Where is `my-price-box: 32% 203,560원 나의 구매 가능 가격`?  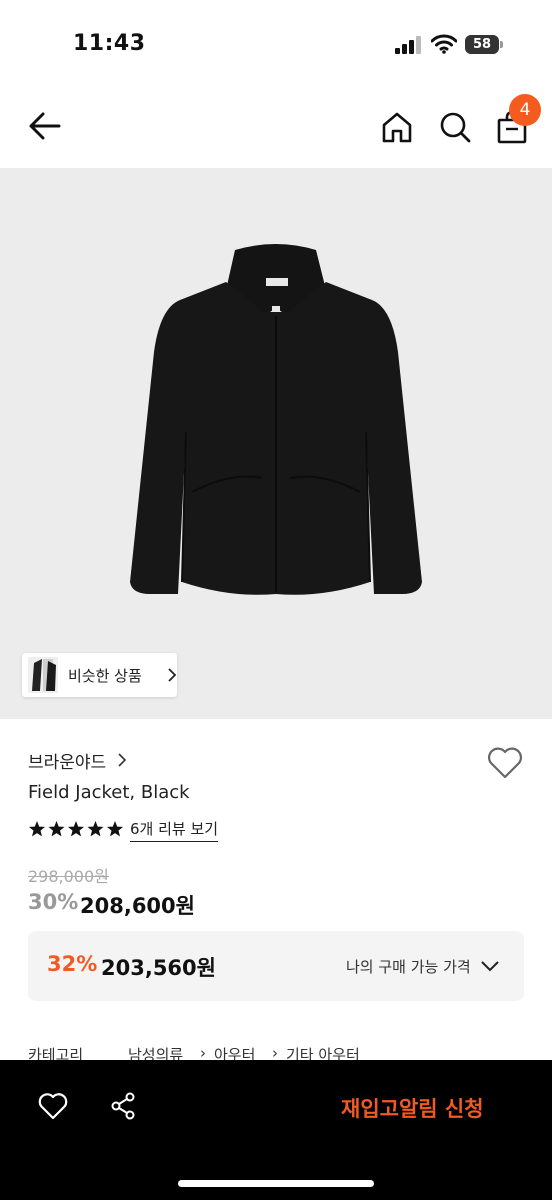
my-price-box: 32% 203,560원 나의 구매 가능 가격 is located at coordinates (276, 966).